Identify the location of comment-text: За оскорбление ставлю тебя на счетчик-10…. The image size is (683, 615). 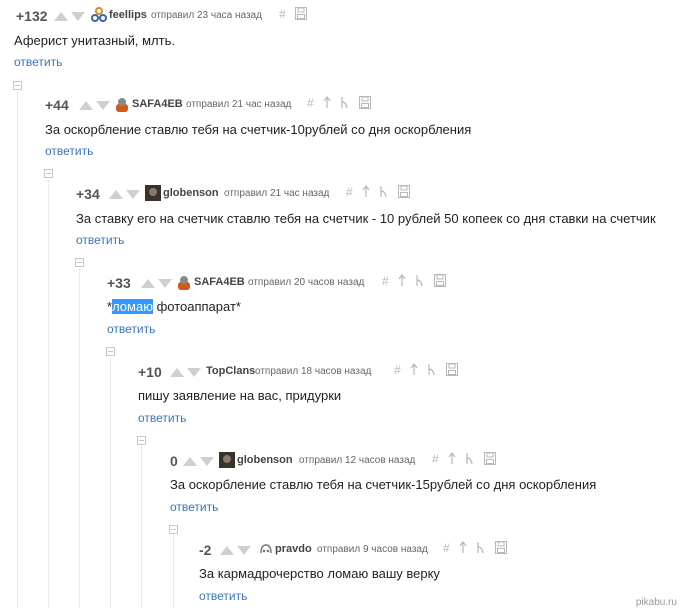
(258, 129).